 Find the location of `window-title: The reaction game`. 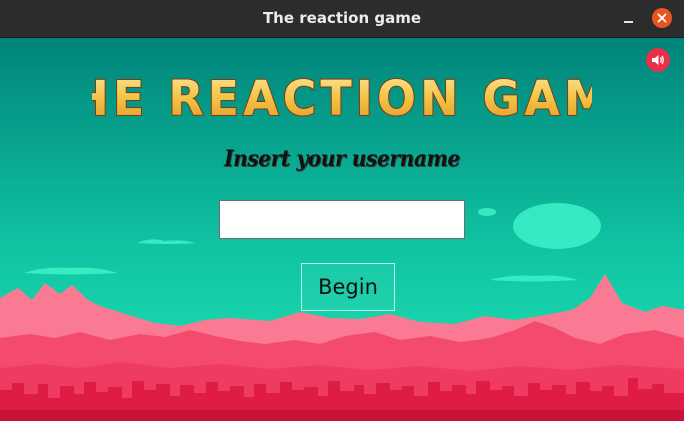

window-title: The reaction game is located at coordinates (342, 18).